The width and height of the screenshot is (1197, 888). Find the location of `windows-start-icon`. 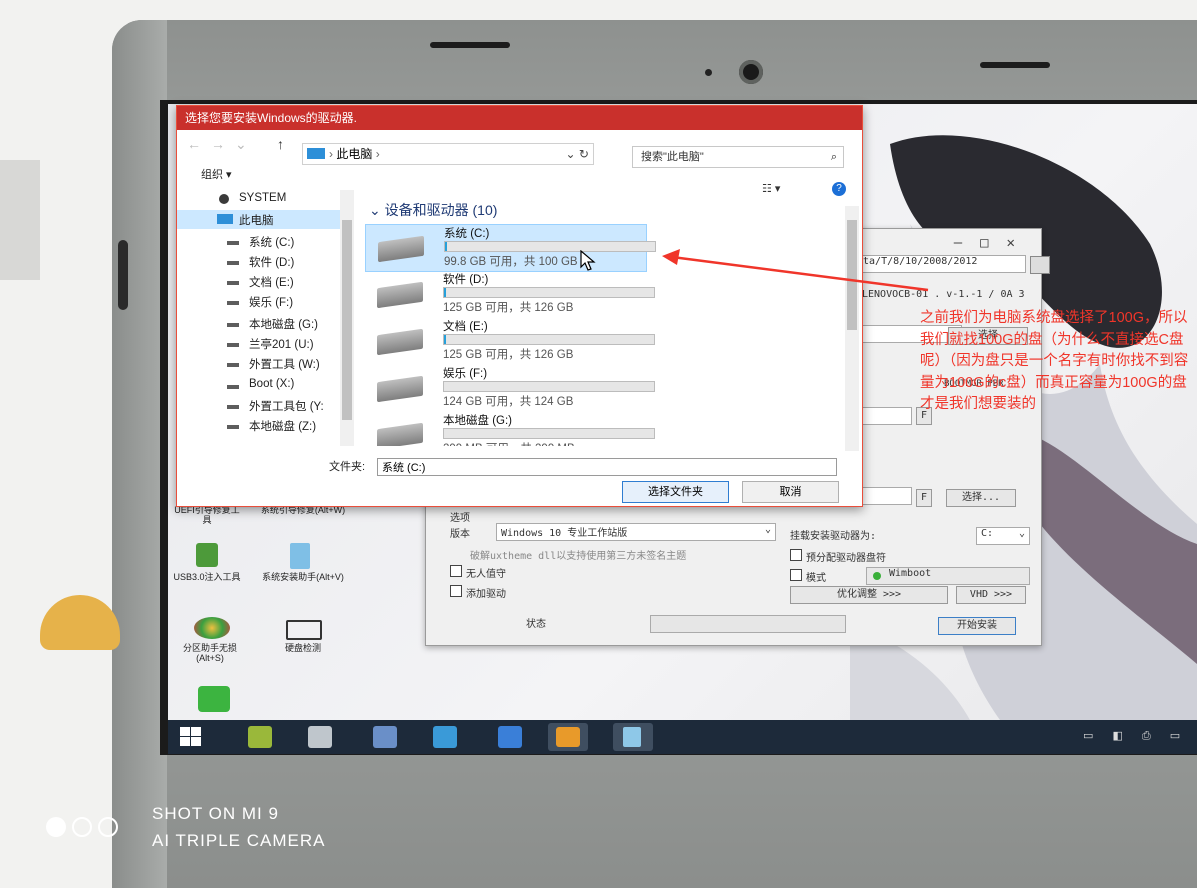

windows-start-icon is located at coordinates (191, 737).